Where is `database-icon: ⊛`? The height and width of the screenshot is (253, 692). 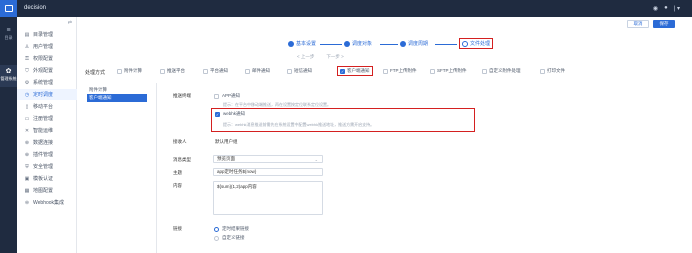
database-icon: ⊛ is located at coordinates (27, 142).